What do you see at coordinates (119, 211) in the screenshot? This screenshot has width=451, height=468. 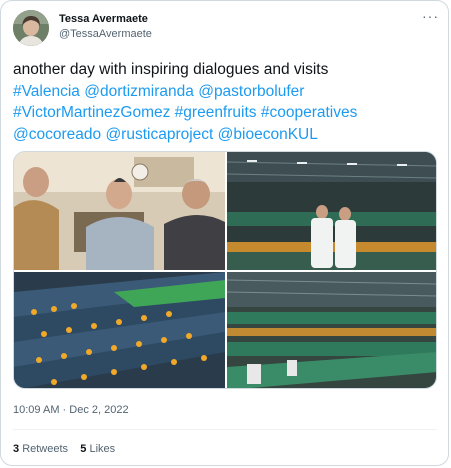 I see `photo-group-meeting` at bounding box center [119, 211].